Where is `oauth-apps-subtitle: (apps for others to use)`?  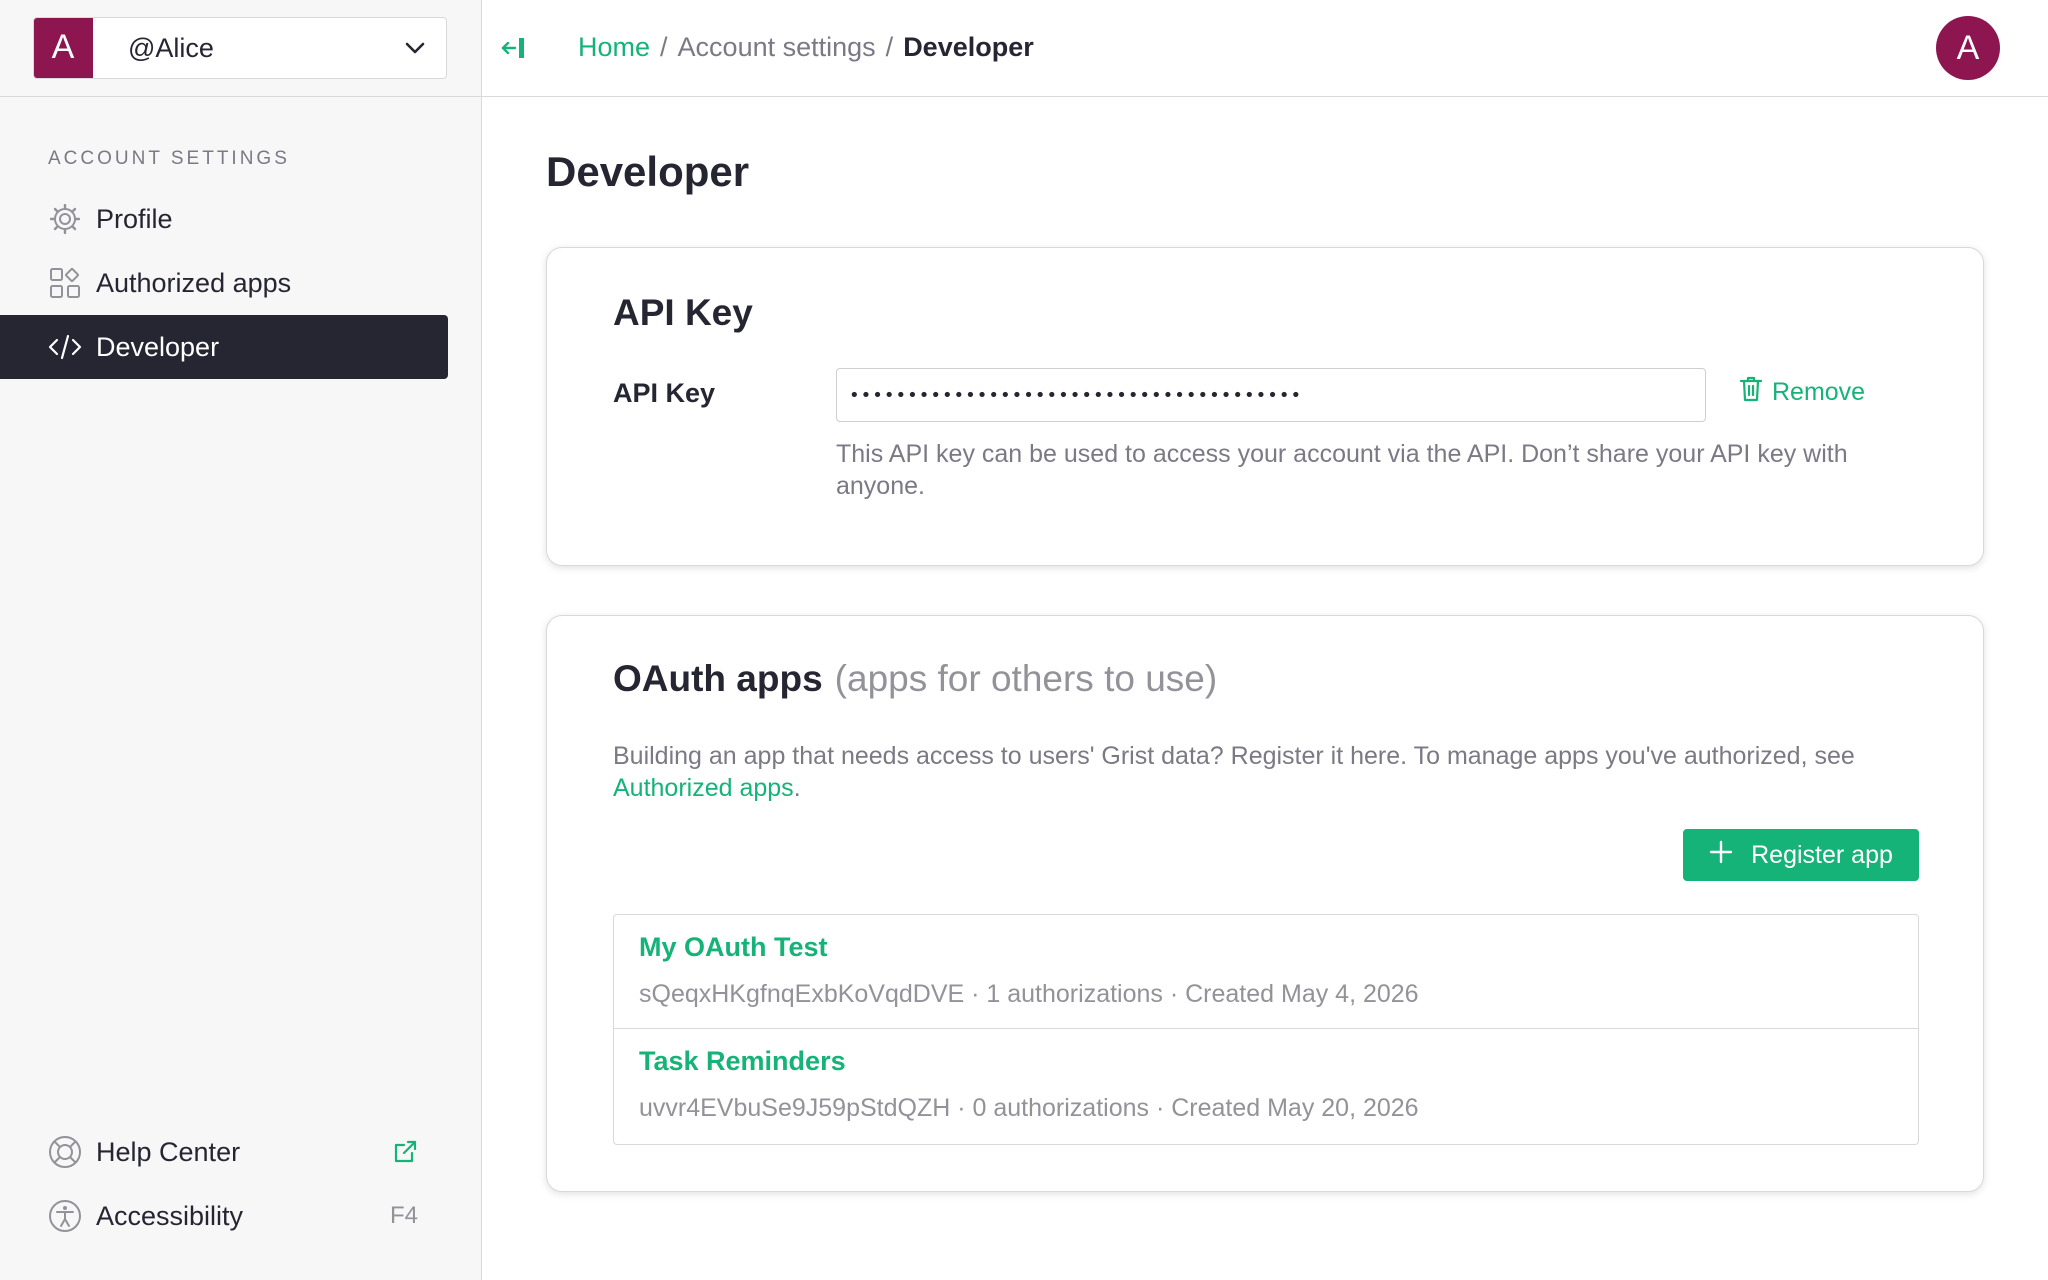 oauth-apps-subtitle: (apps for others to use) is located at coordinates (1026, 678).